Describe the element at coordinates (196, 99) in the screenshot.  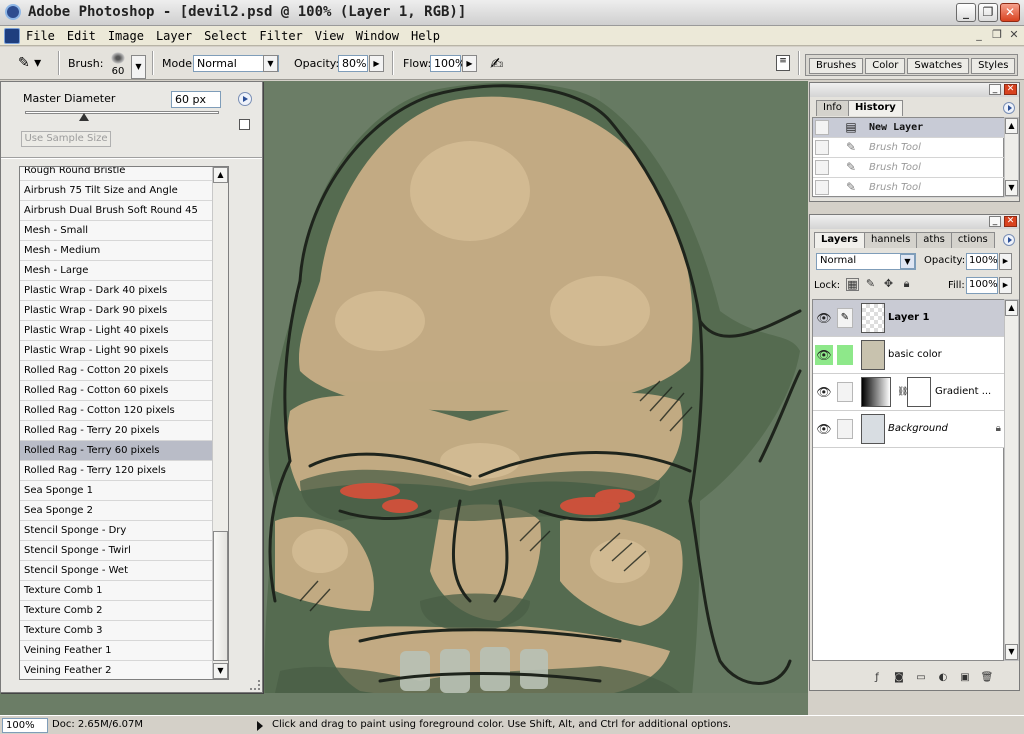
I see `master-diameter-field: 60 px` at that location.